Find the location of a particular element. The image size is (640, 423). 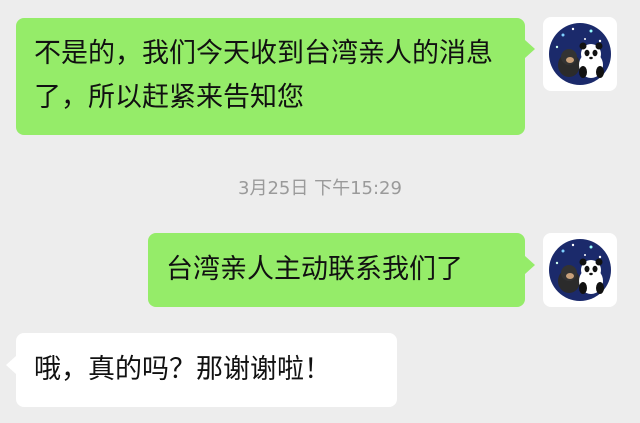

message-text: 不是的，我们今天收到台湾亲人的消息了，所以赶紧来告知您 is located at coordinates (263, 75).